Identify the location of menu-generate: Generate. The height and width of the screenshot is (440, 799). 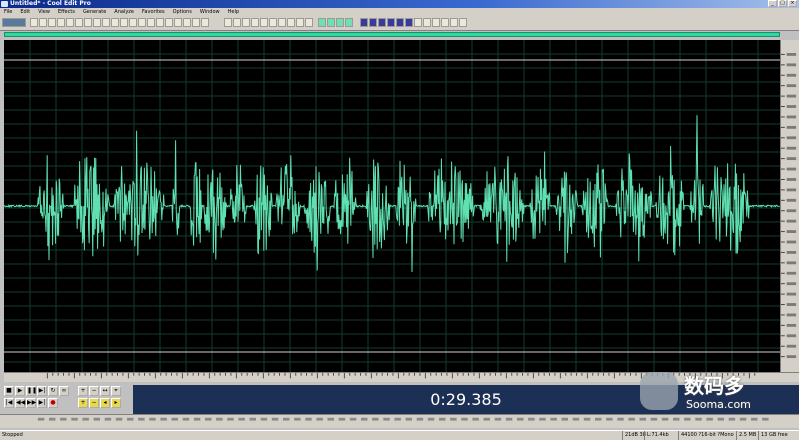
(94, 12).